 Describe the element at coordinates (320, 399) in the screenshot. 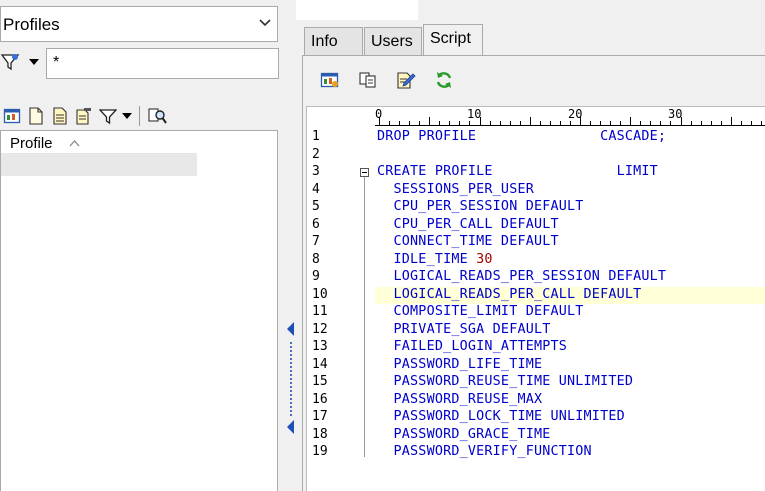

I see `line-number: 16` at that location.